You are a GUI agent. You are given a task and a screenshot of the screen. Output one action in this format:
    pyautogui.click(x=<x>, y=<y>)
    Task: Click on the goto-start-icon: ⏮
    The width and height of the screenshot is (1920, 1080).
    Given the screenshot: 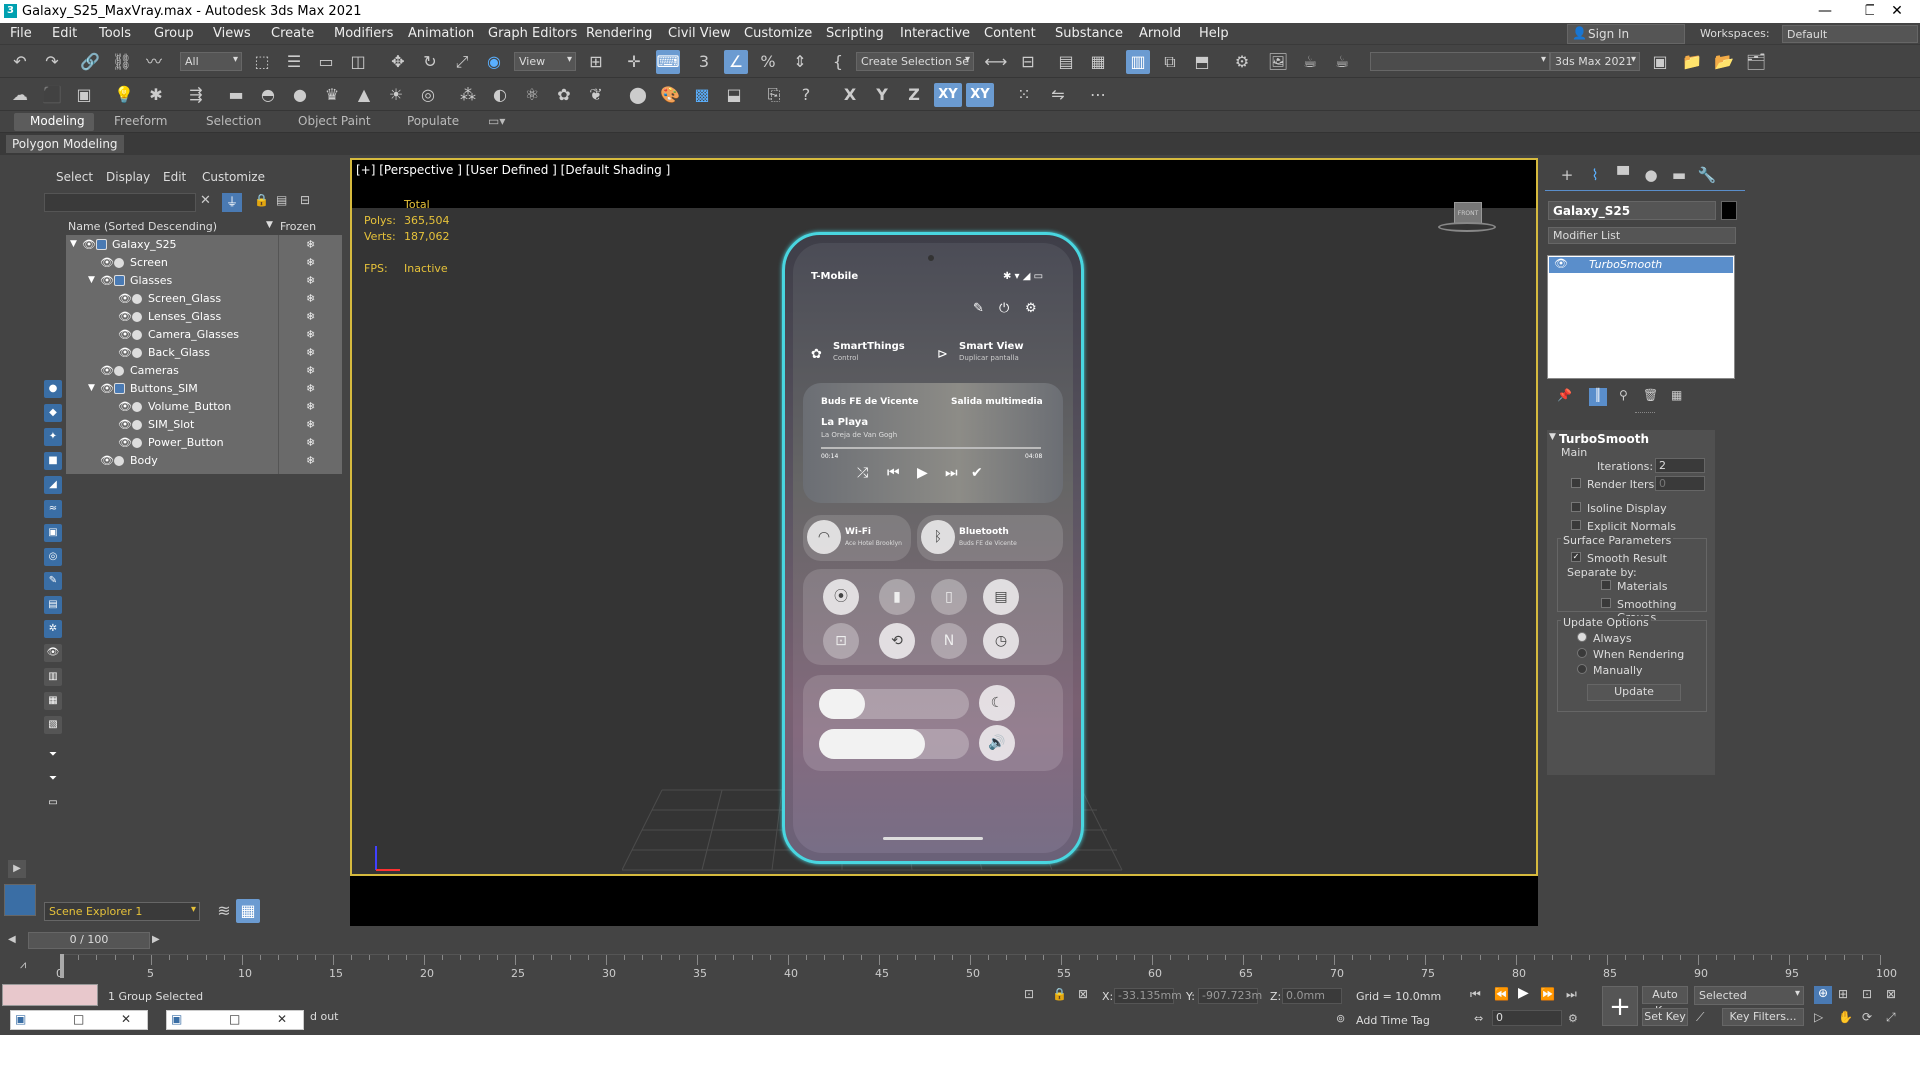 What is the action you would take?
    pyautogui.click(x=1475, y=994)
    